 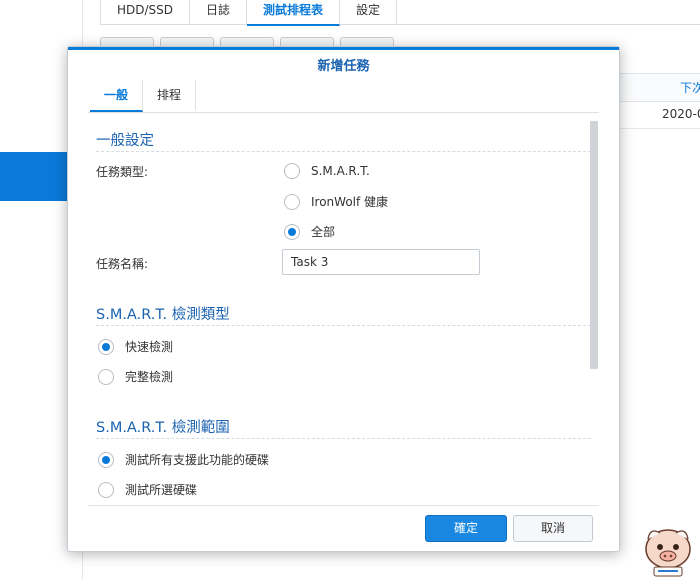 I want to click on radio-task-type-ironwolf: IronWolf 健康, so click(x=336, y=201).